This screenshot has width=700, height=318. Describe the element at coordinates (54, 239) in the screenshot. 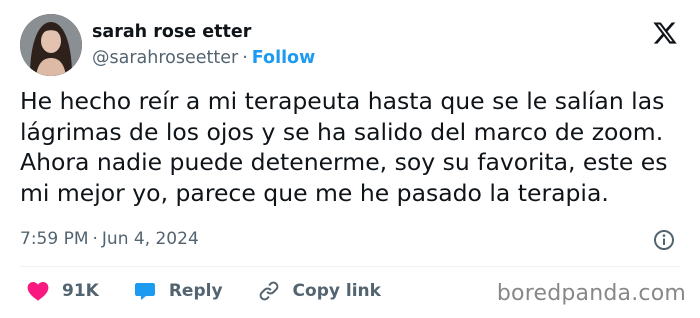

I see `tweet-time: 7:59 PM` at that location.